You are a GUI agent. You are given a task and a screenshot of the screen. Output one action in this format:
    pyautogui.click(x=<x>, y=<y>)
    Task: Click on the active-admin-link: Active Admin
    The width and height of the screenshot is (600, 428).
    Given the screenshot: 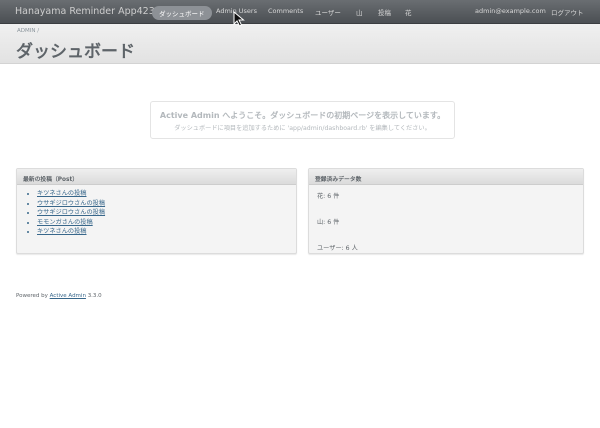 What is the action you would take?
    pyautogui.click(x=68, y=296)
    